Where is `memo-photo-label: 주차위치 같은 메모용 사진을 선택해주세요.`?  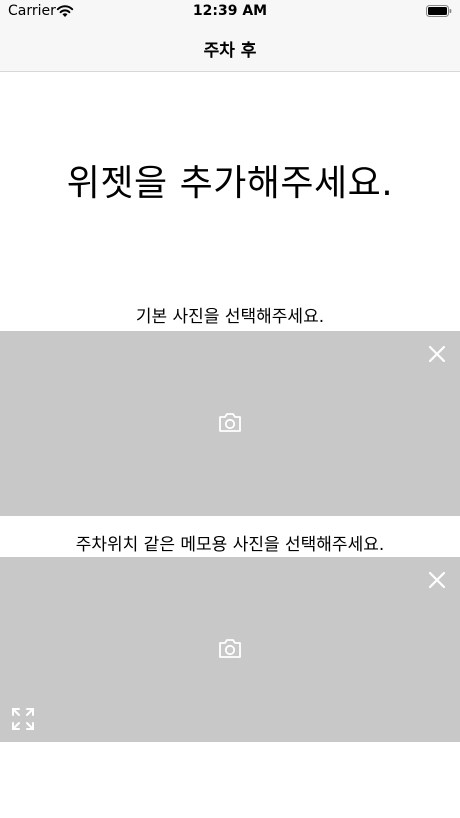 memo-photo-label: 주차위치 같은 메모용 사진을 선택해주세요. is located at coordinates (230, 545).